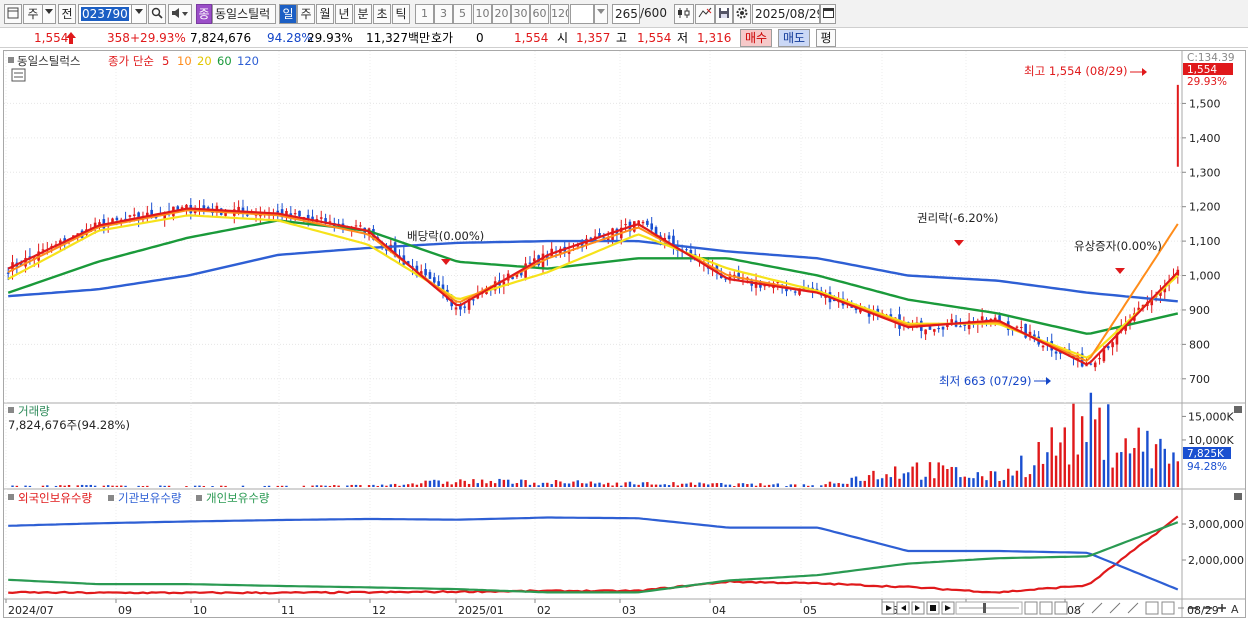  What do you see at coordinates (18, 75) in the screenshot?
I see `calc-icon` at bounding box center [18, 75].